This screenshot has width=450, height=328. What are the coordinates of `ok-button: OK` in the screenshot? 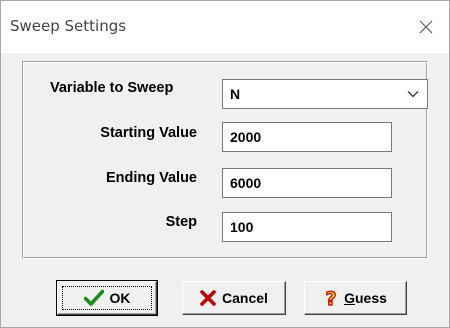 It's located at (107, 298).